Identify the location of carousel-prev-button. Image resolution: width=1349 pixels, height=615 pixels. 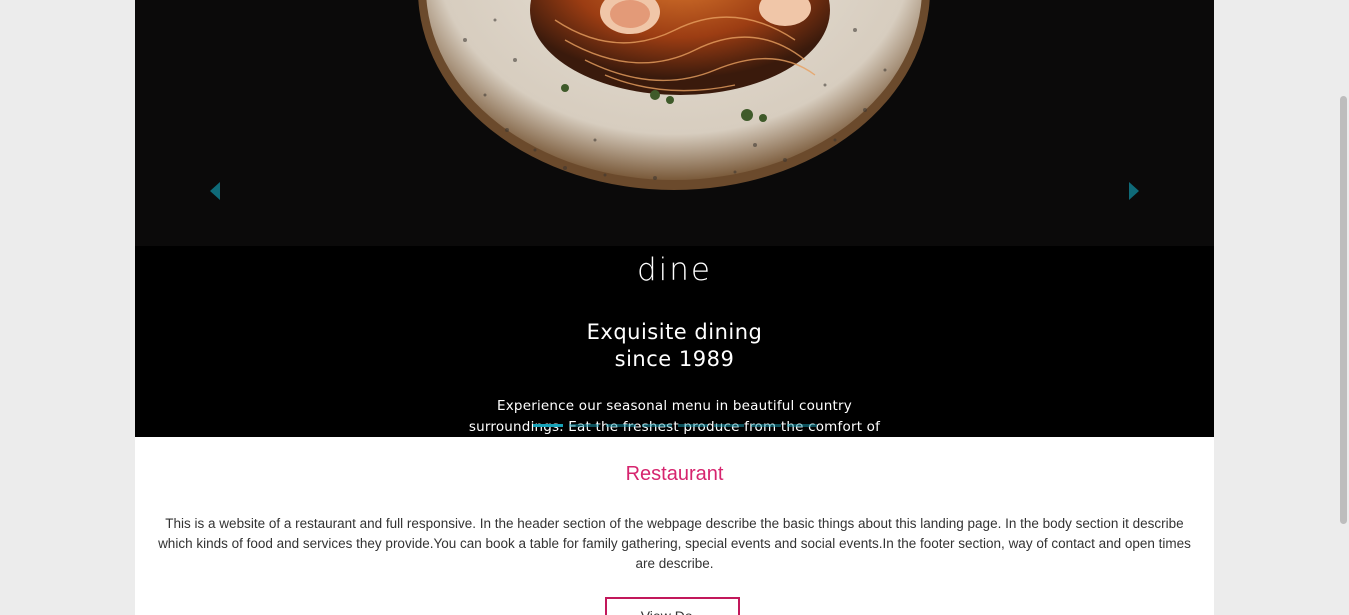
(216, 191).